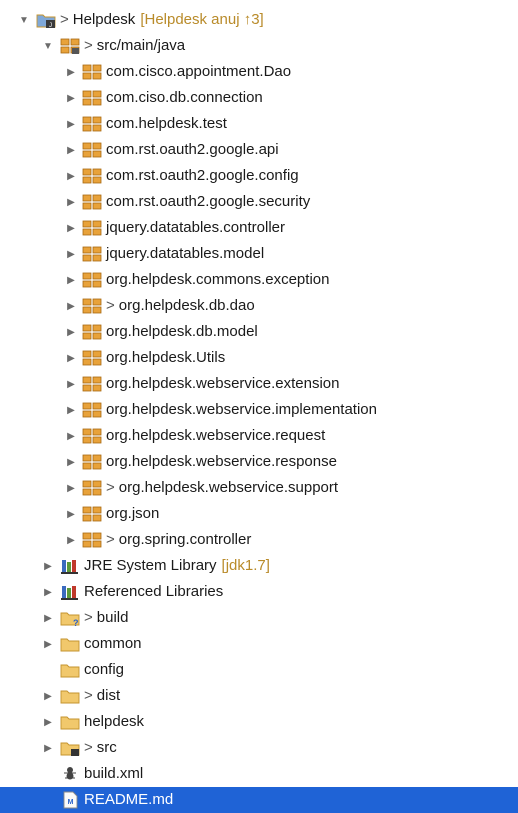  Describe the element at coordinates (259, 566) in the screenshot. I see `tree-item: ▶ JRE System Library [jdk1.7]` at that location.